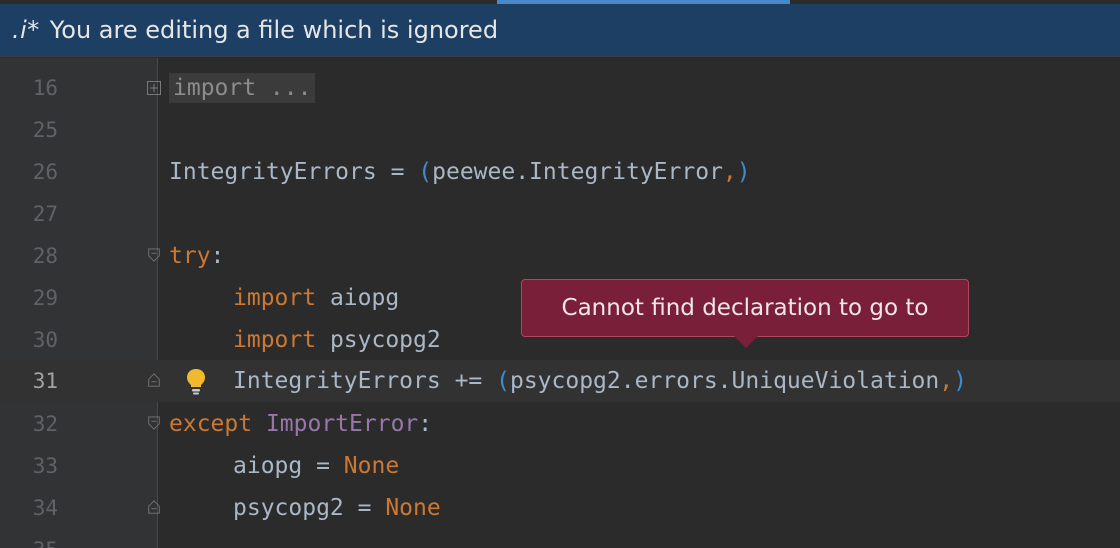  What do you see at coordinates (26, 30) in the screenshot?
I see `file-type-label: .i*` at bounding box center [26, 30].